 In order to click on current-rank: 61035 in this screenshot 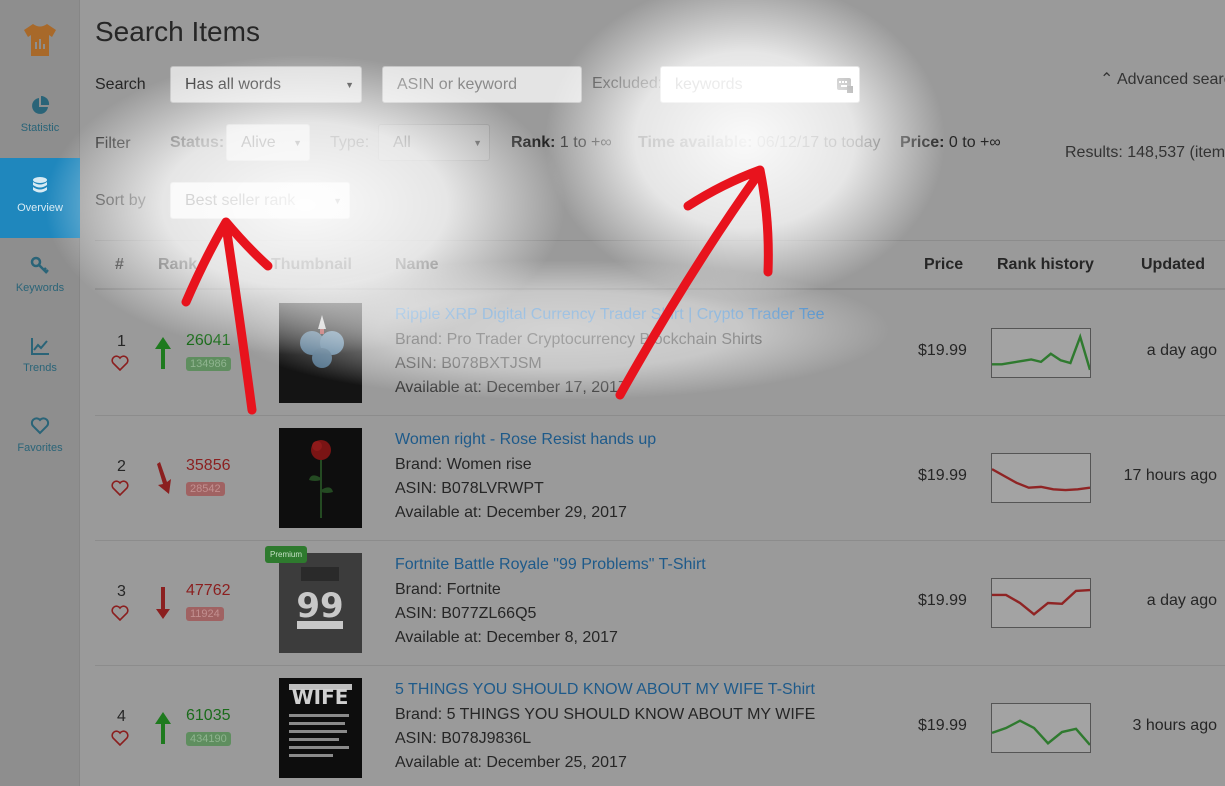, I will do `click(208, 715)`.